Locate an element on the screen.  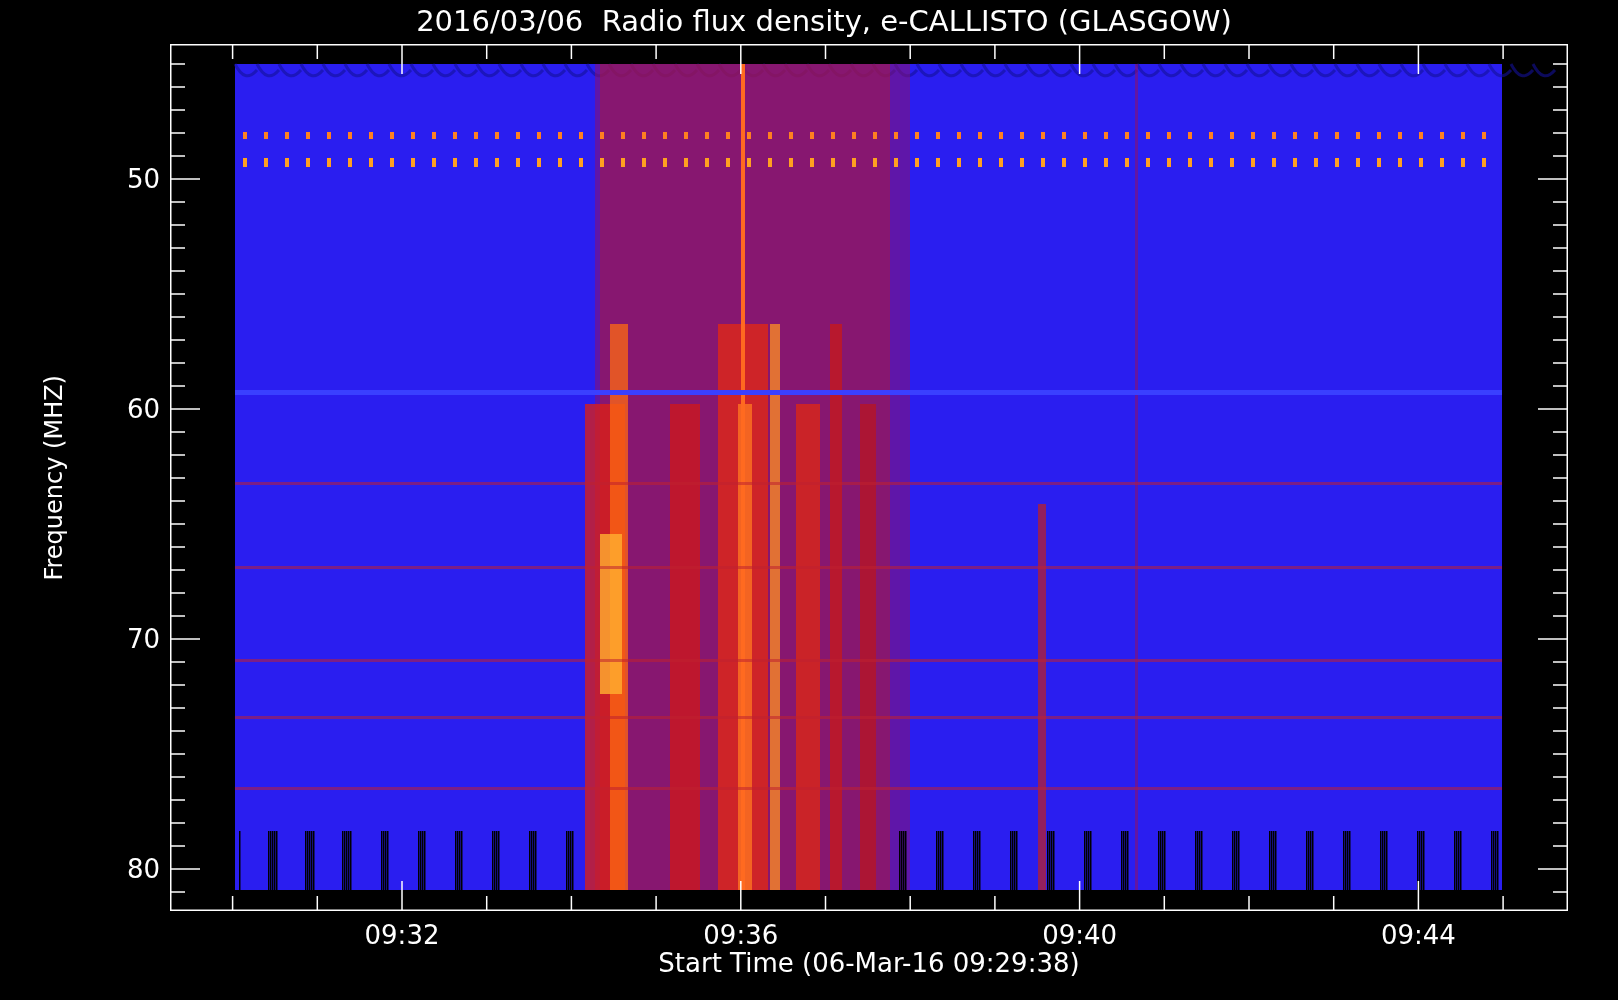
x-tick-label: 09:32 is located at coordinates (402, 935).